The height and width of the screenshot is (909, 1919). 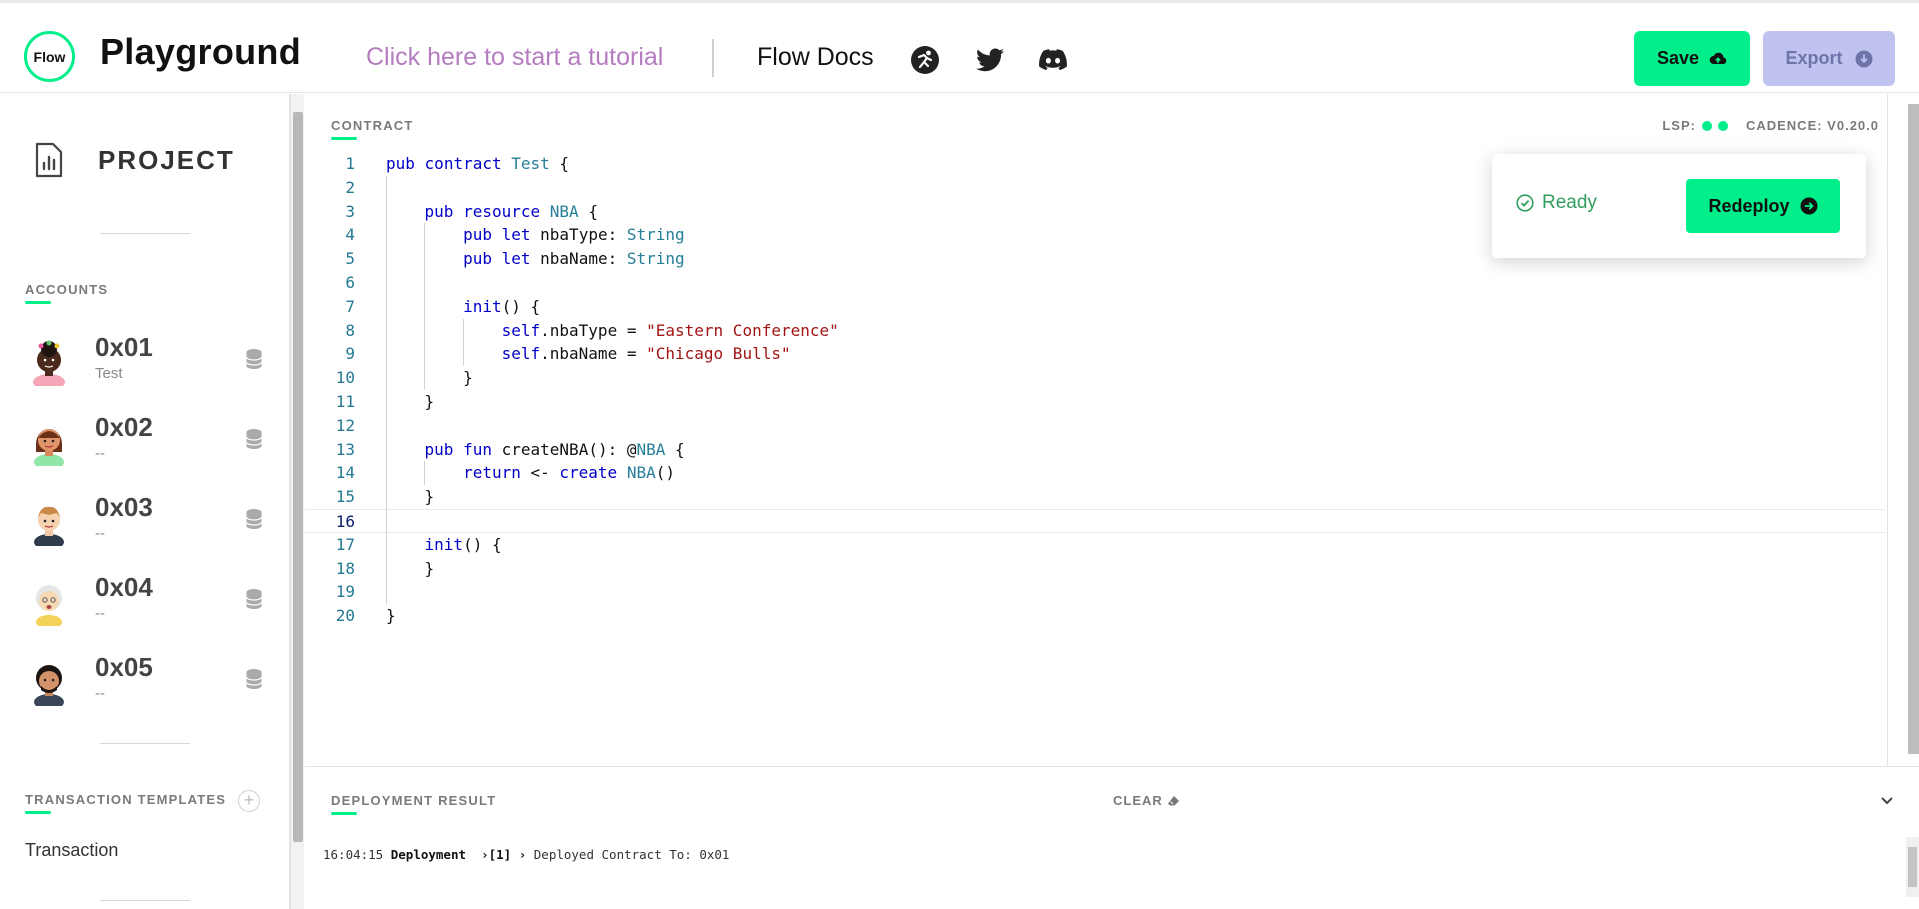 What do you see at coordinates (345, 521) in the screenshot?
I see `line-number: 16` at bounding box center [345, 521].